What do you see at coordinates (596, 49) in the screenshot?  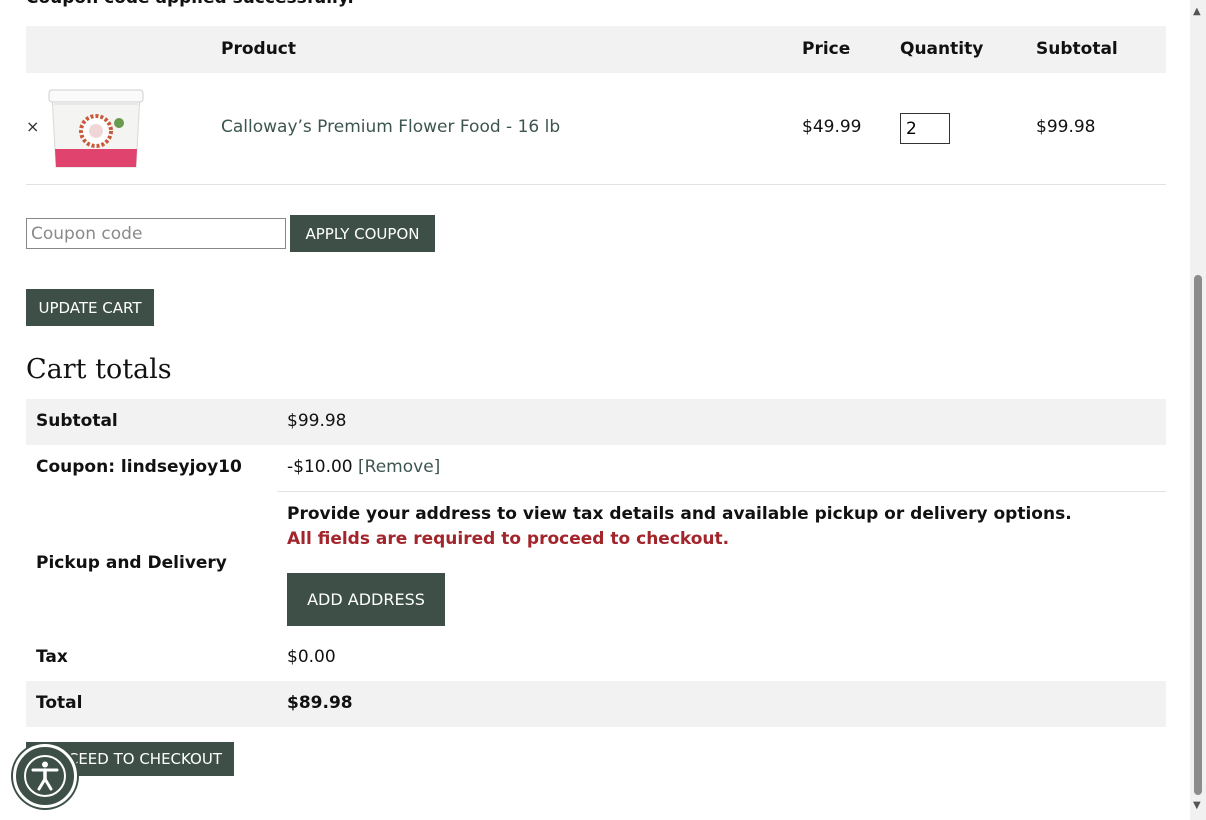 I see `cart-table-header: Product Price Quantity Subtotal` at bounding box center [596, 49].